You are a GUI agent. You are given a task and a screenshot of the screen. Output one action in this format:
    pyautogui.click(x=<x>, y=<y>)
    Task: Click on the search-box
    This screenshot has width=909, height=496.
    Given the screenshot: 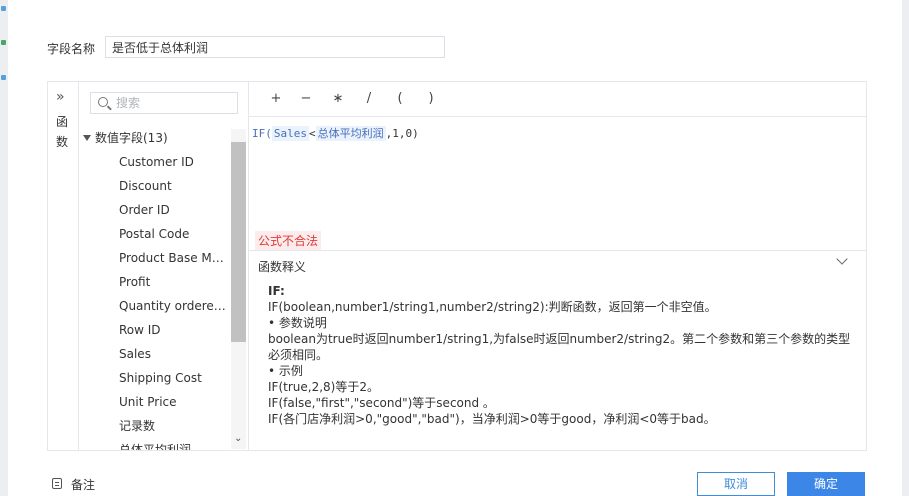 What is the action you would take?
    pyautogui.click(x=164, y=103)
    